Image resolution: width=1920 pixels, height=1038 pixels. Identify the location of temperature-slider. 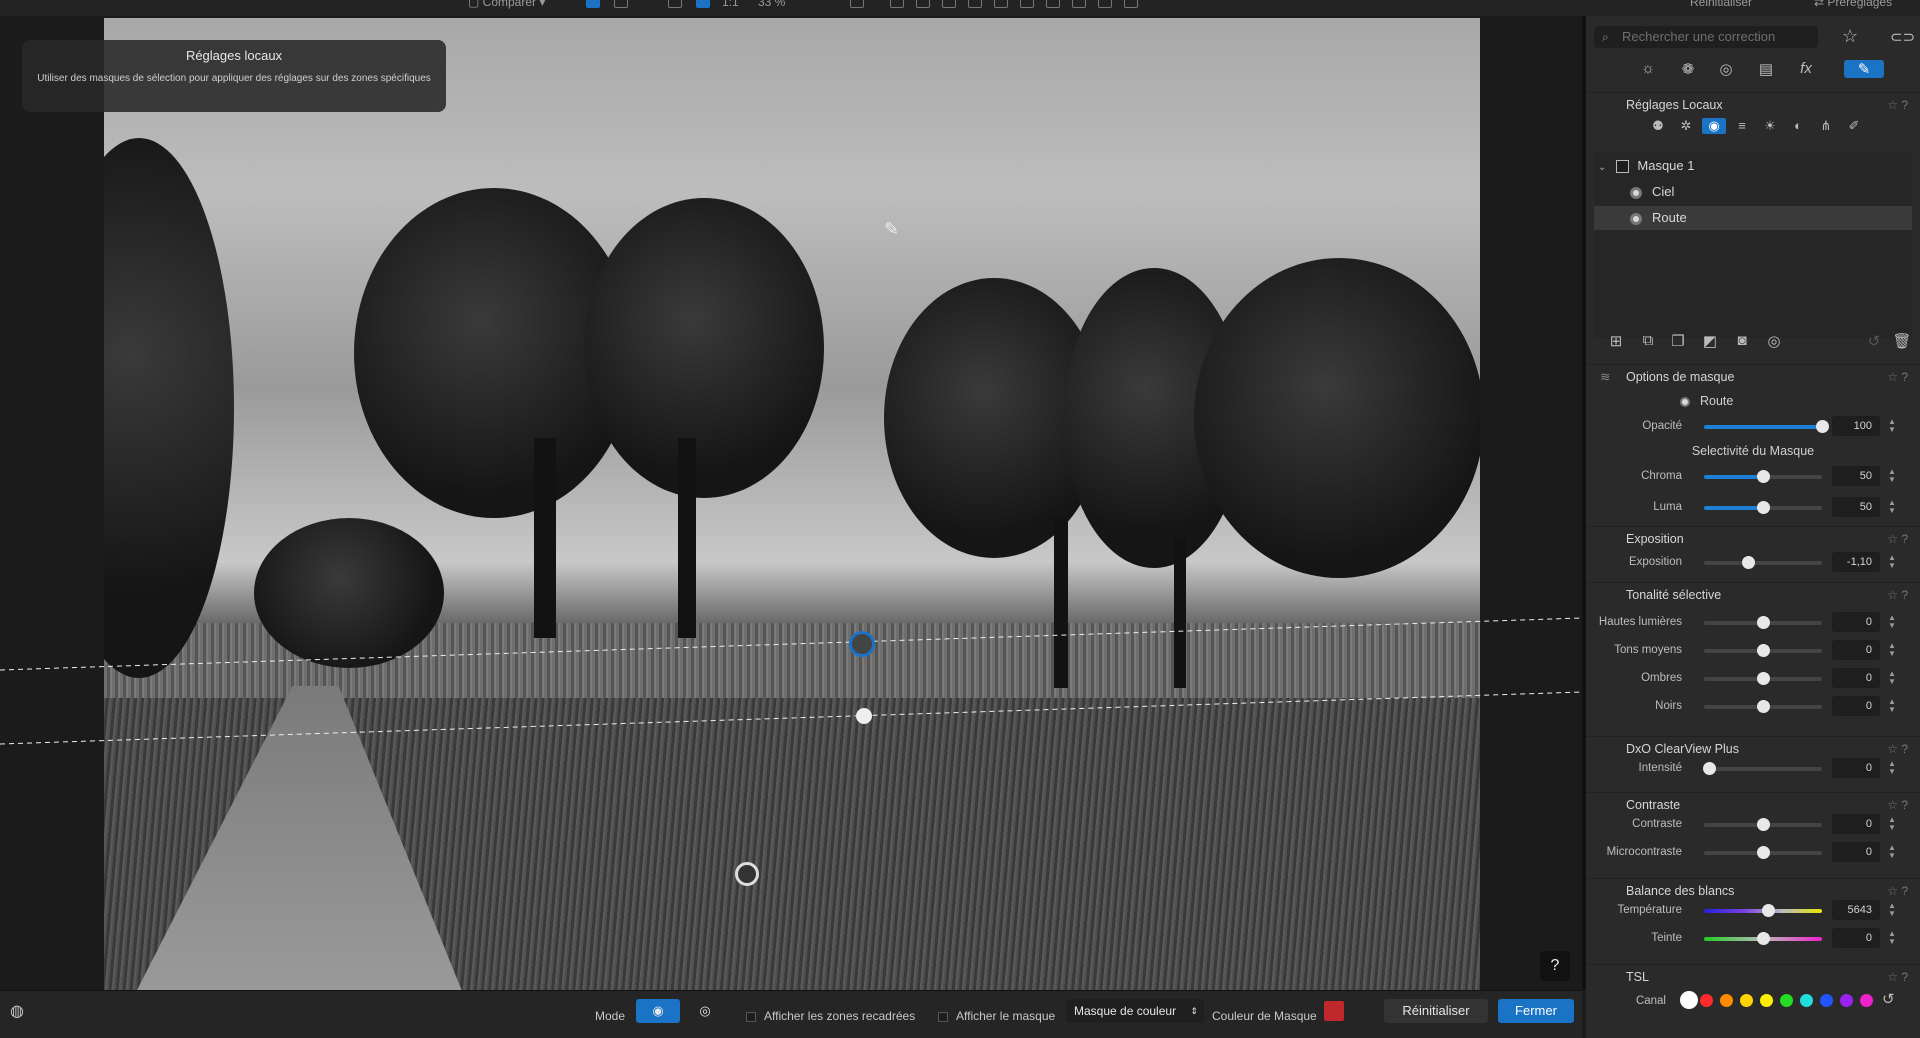
(1763, 910).